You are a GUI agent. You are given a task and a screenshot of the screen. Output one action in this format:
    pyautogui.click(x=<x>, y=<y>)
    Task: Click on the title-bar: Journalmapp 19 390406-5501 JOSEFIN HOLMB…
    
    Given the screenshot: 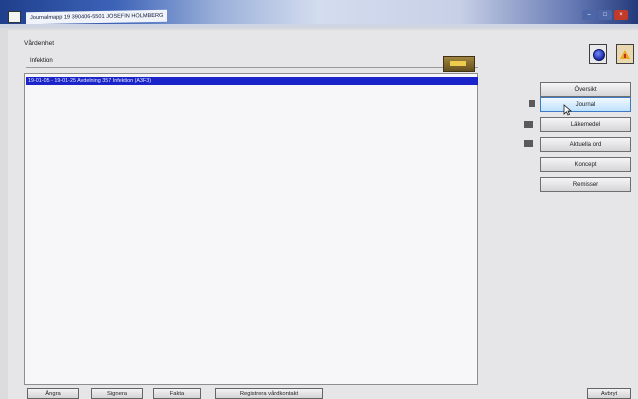 What is the action you would take?
    pyautogui.click(x=319, y=14)
    